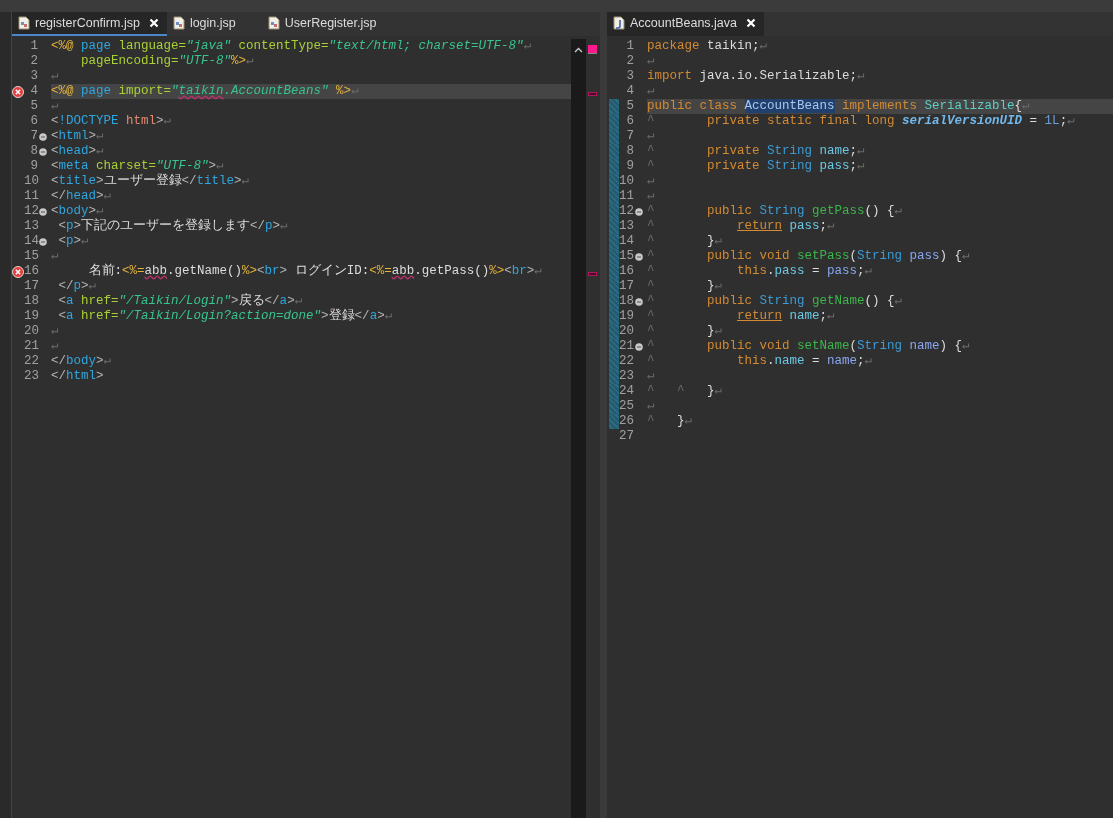  I want to click on code-line: <head>↵, so click(78, 151).